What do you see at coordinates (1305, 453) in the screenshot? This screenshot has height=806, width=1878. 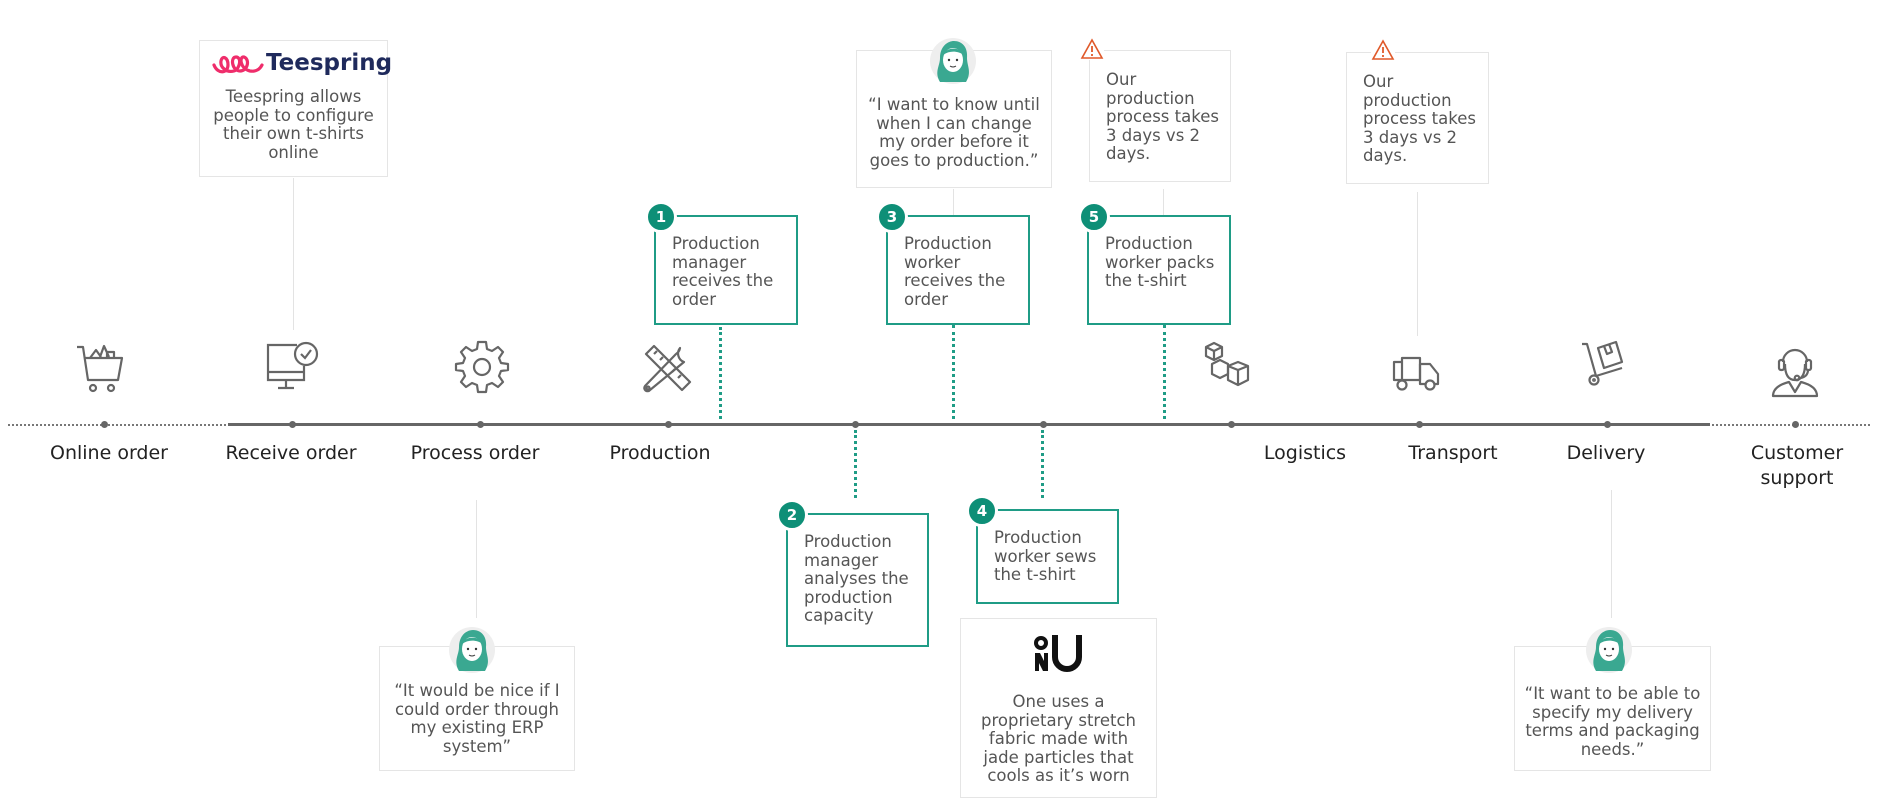 I see `stage-label-logistics: Logistics` at bounding box center [1305, 453].